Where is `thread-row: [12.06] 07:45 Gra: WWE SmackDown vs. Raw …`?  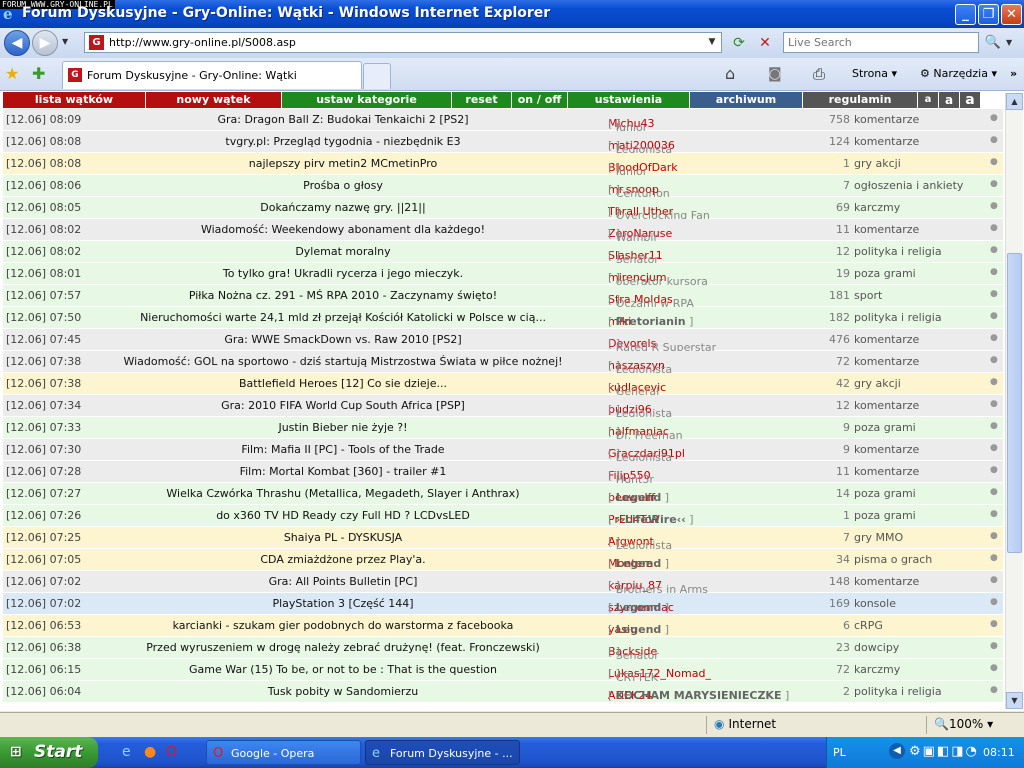 thread-row: [12.06] 07:45 Gra: WWE SmackDown vs. Raw … is located at coordinates (503, 341).